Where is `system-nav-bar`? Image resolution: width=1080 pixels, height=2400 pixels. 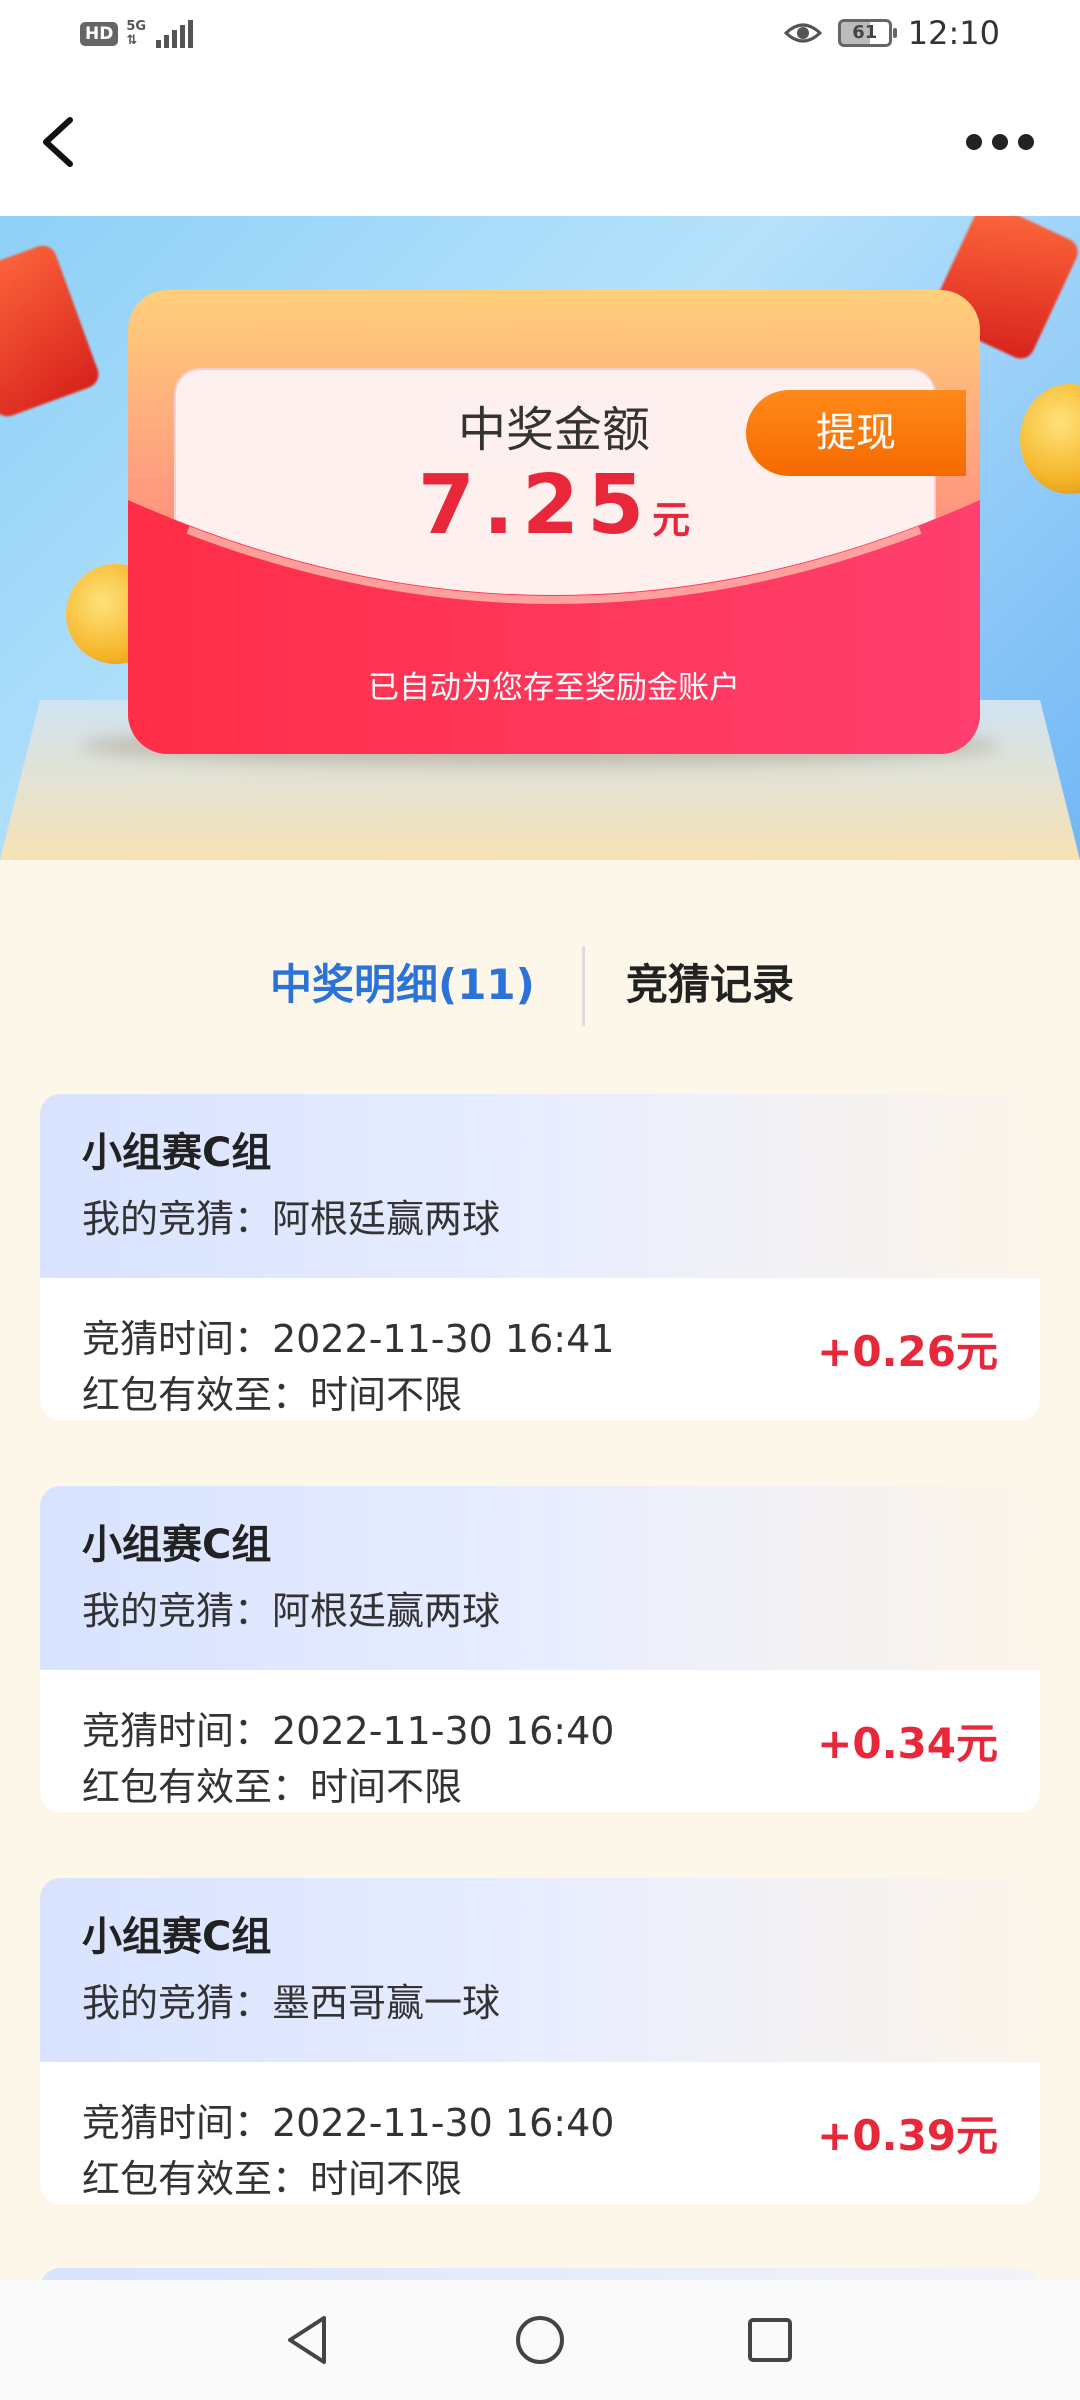 system-nav-bar is located at coordinates (540, 2340).